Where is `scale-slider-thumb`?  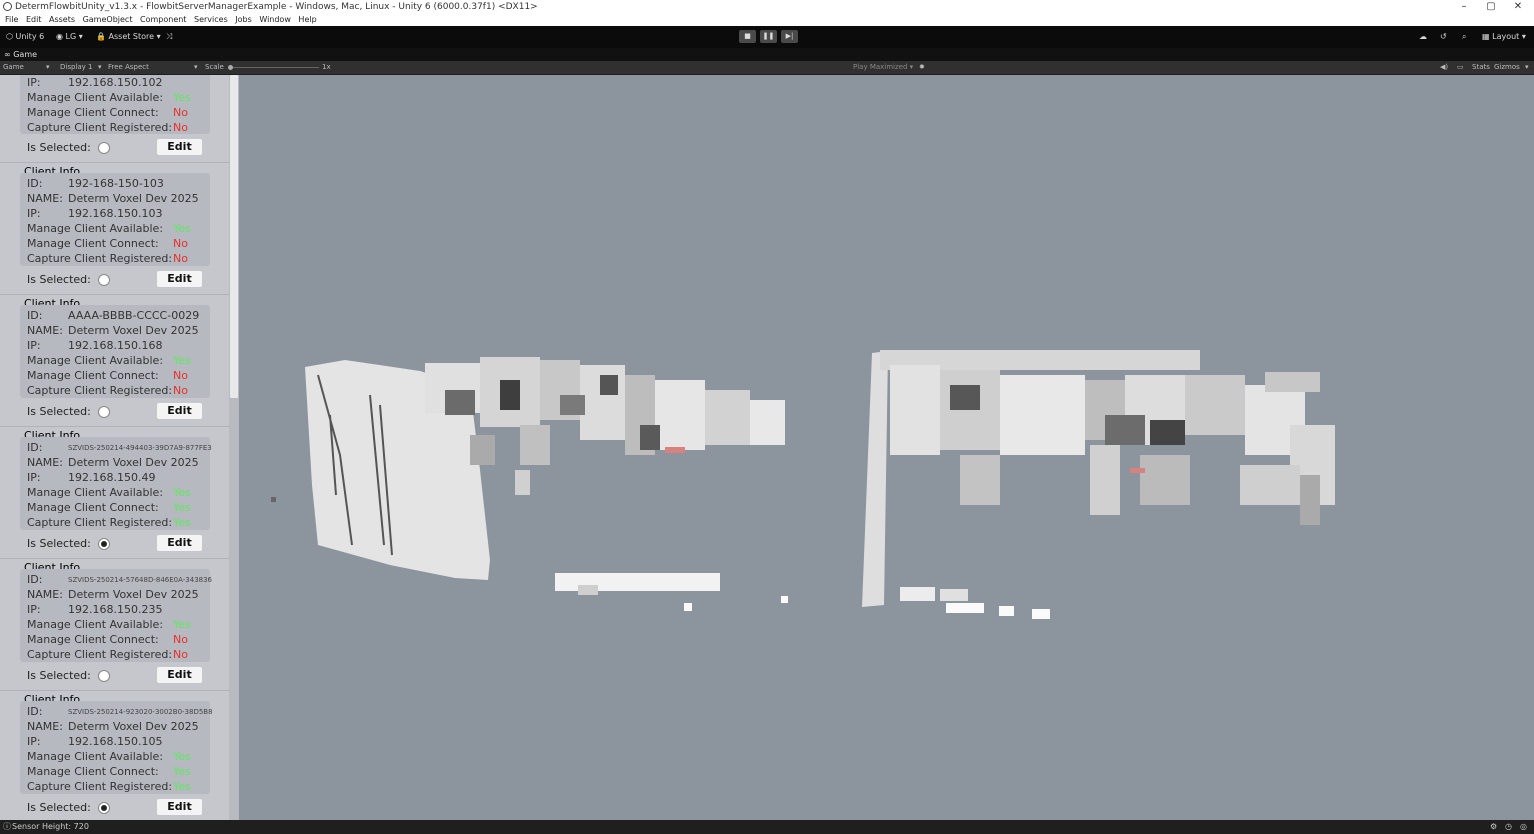
scale-slider-thumb is located at coordinates (230, 67).